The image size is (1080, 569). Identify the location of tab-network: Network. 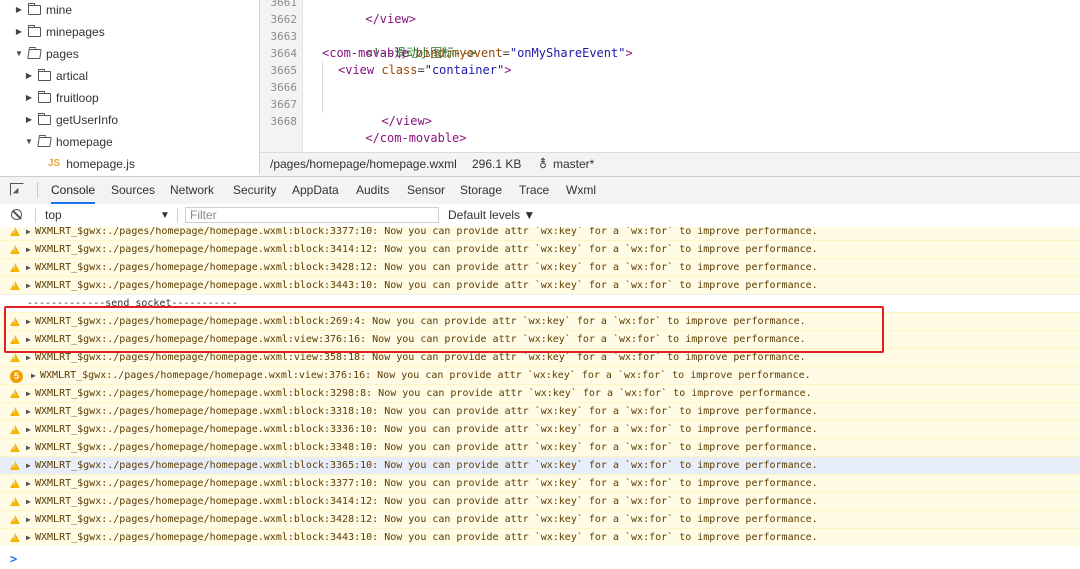
(192, 190).